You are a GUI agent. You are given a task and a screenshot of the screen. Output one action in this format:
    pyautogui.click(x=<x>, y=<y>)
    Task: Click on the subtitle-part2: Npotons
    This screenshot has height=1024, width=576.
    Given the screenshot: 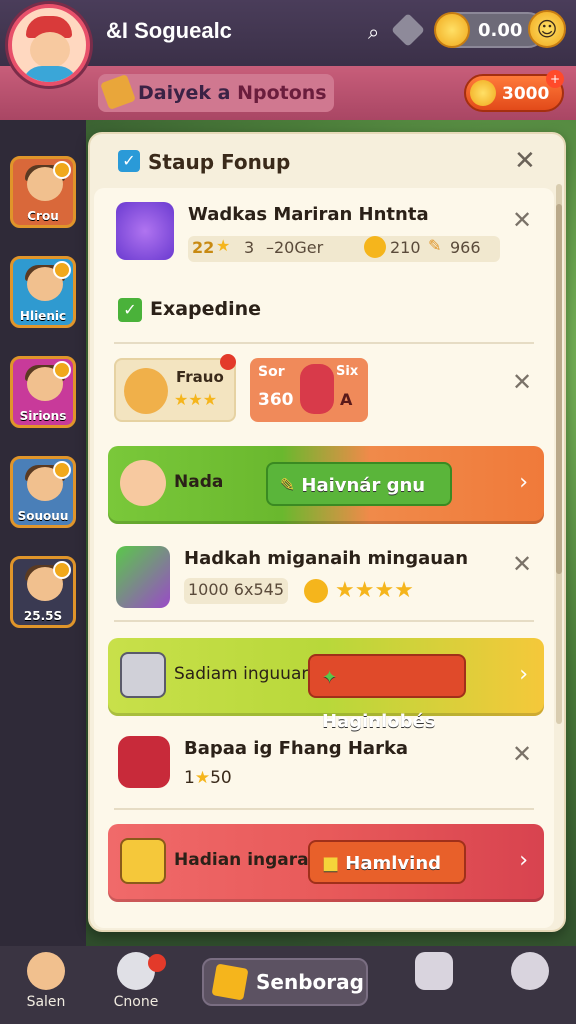 What is the action you would take?
    pyautogui.click(x=282, y=93)
    